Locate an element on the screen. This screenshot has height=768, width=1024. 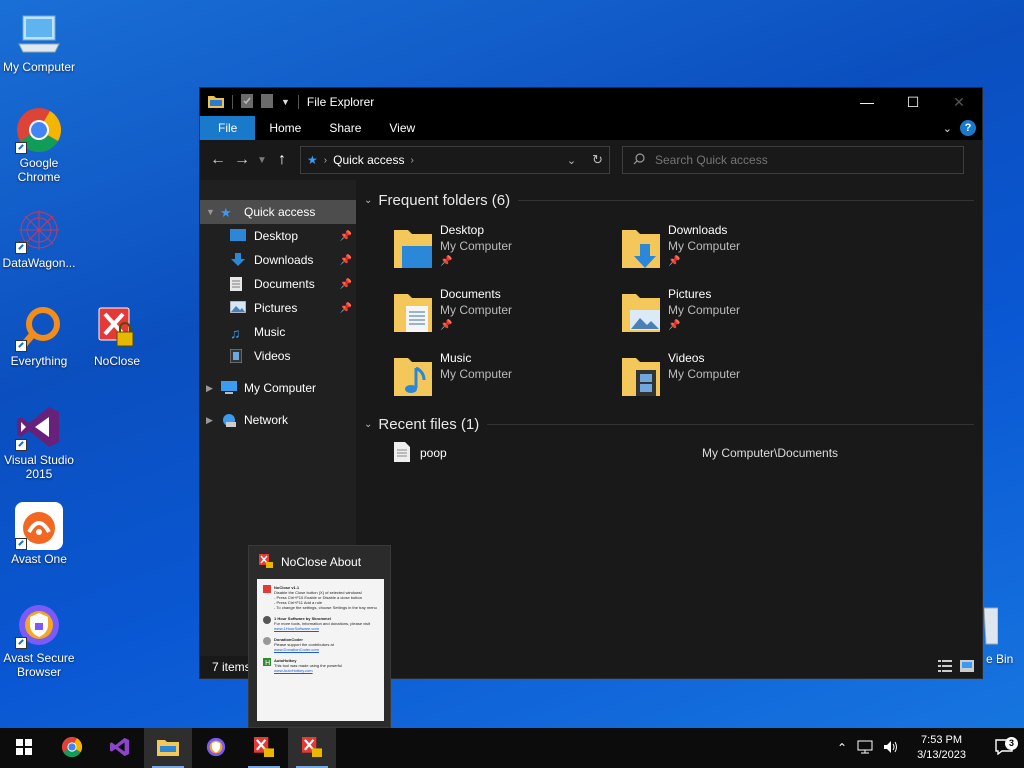
title-bar: ▼ File Explorer — ☐ ✕ is located at coordinates (591, 102).